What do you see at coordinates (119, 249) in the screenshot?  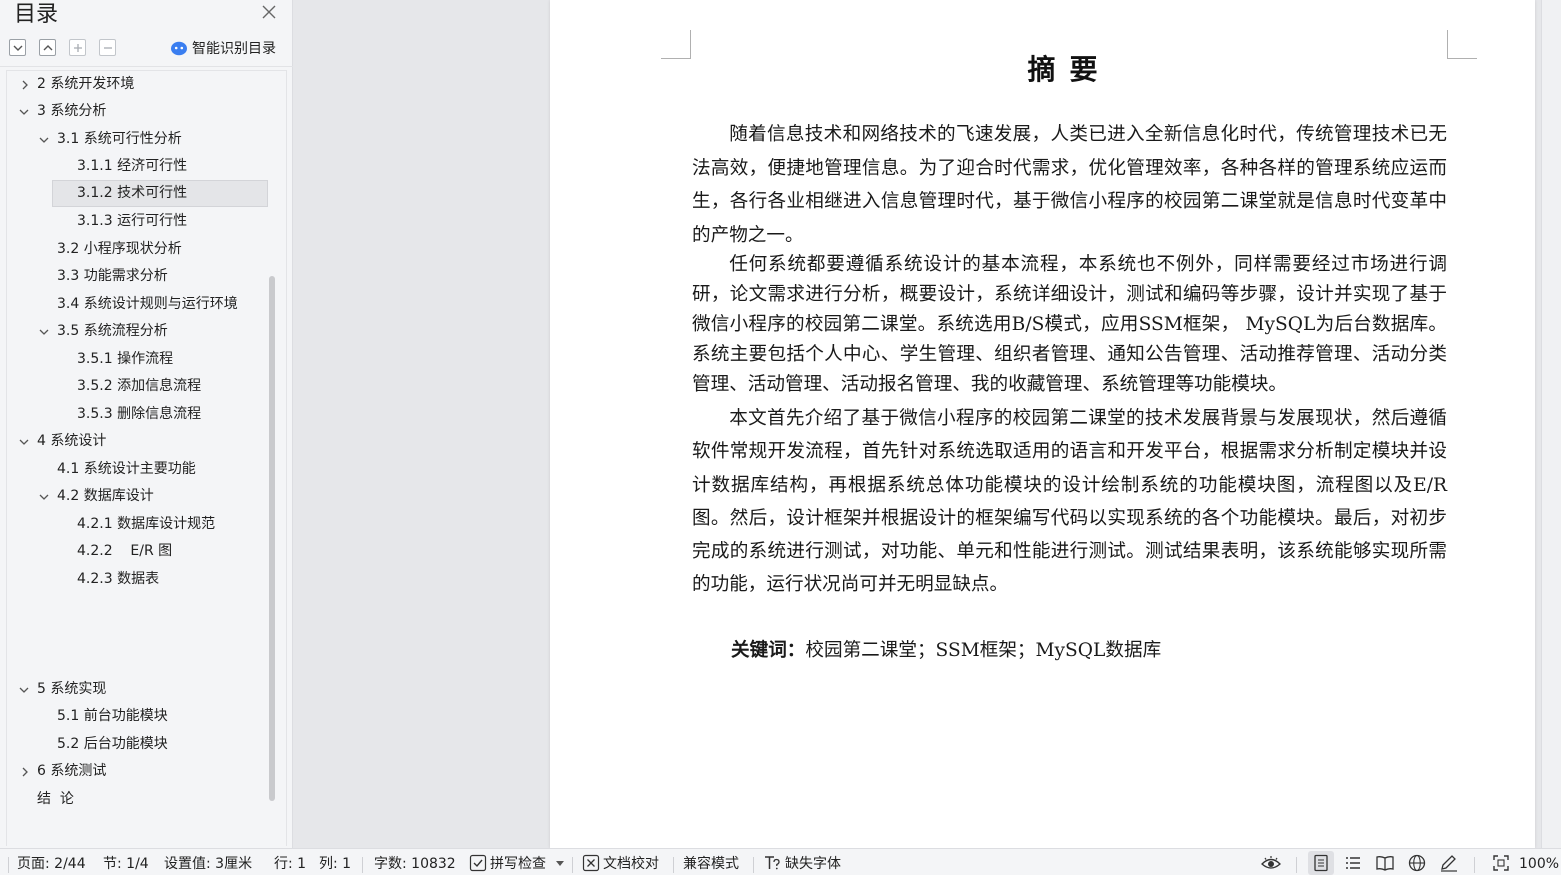 I see `toc-item-label: 3.2 小程序现状分析` at bounding box center [119, 249].